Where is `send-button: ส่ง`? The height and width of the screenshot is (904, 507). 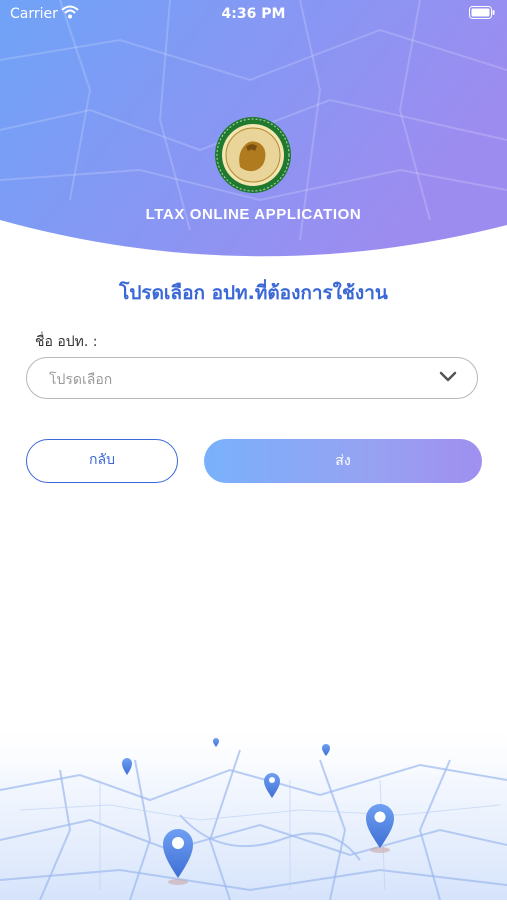
send-button: ส่ง is located at coordinates (343, 461).